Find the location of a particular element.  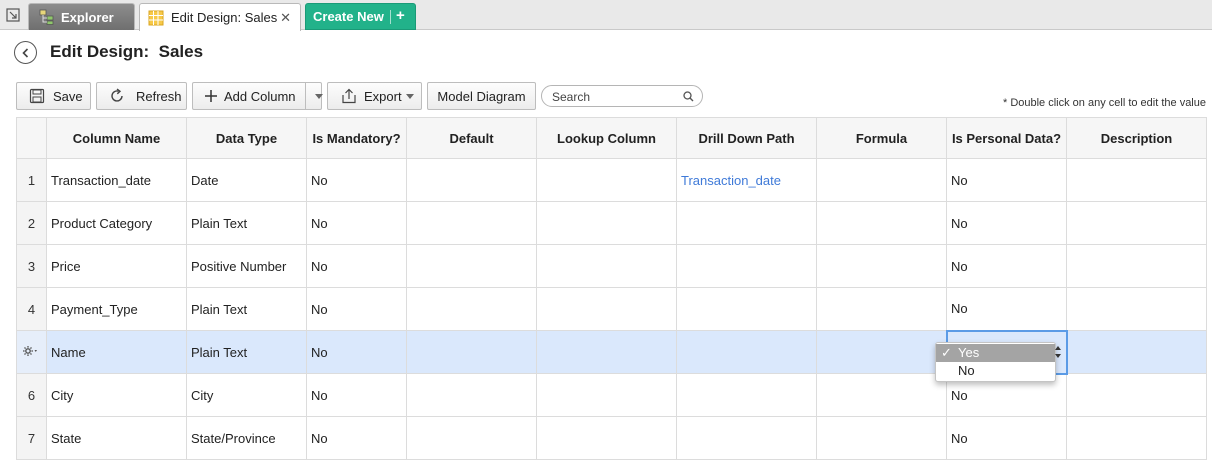

dropdown-option-yes: ✓ Yes is located at coordinates (995, 353).